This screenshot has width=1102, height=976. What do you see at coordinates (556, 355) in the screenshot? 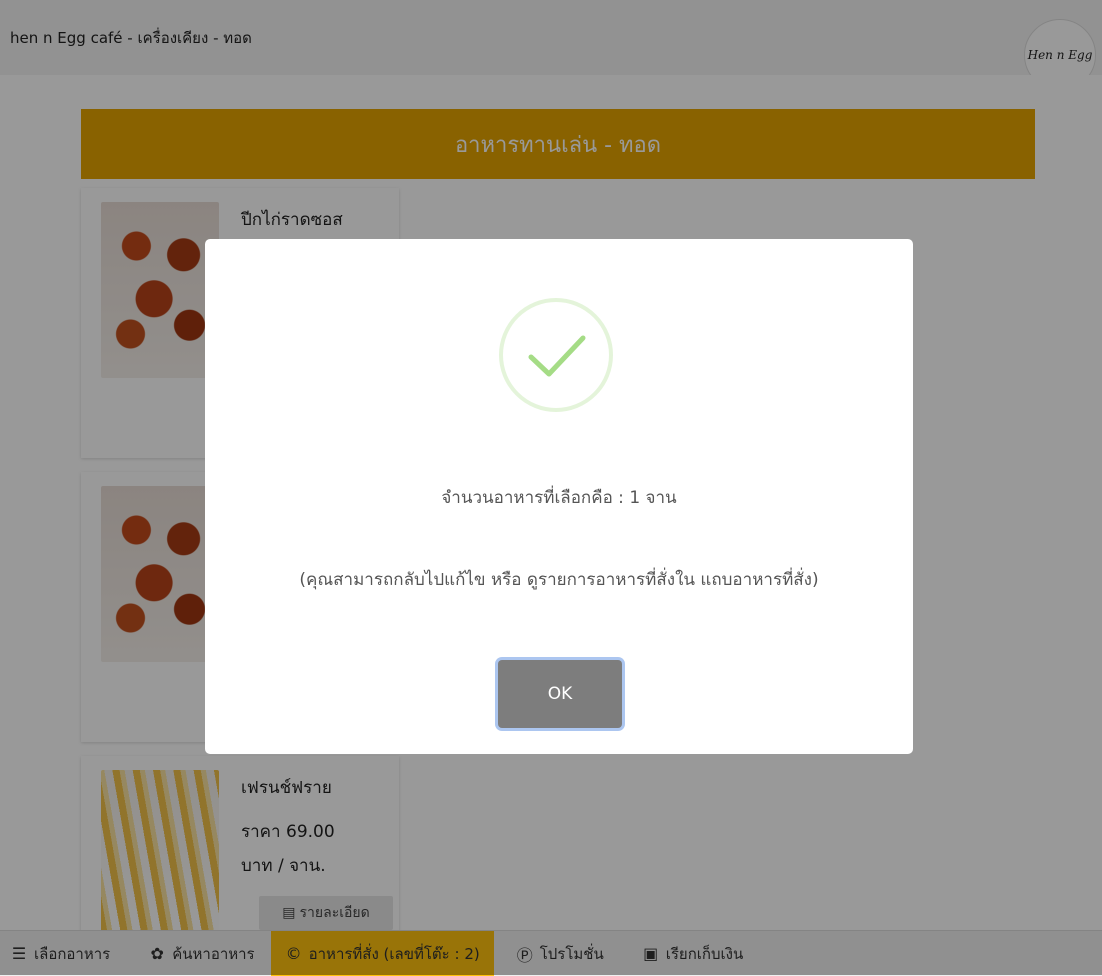
I see `success-check-icon` at bounding box center [556, 355].